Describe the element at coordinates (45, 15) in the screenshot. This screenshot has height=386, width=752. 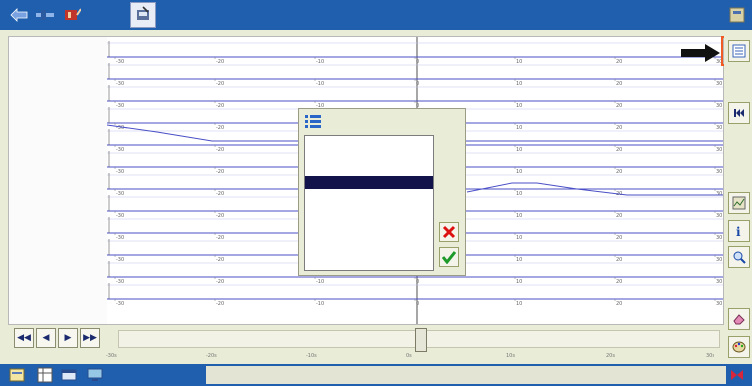
I see `connector-icon` at that location.